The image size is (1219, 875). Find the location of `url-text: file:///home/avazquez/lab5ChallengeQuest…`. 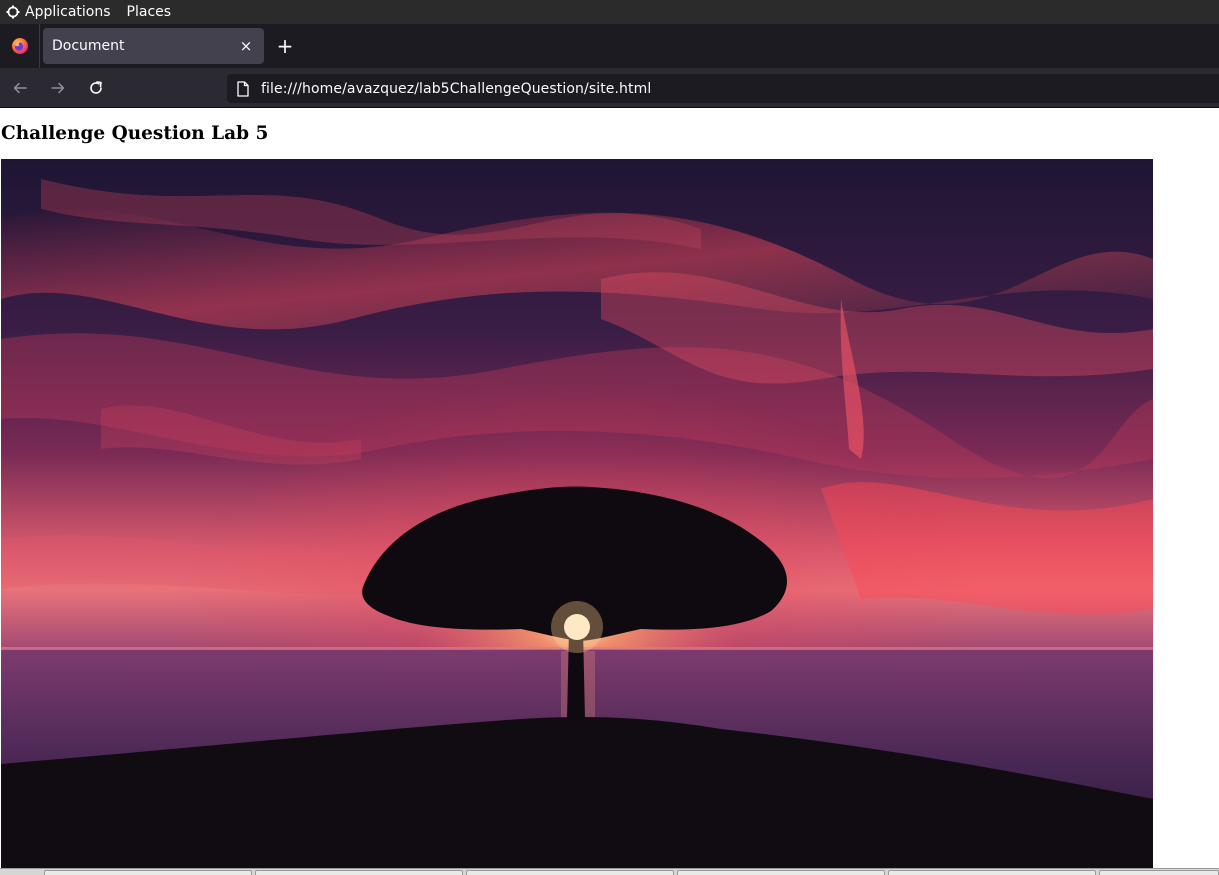

url-text: file:///home/avazquez/lab5ChallengeQuest… is located at coordinates (456, 88).